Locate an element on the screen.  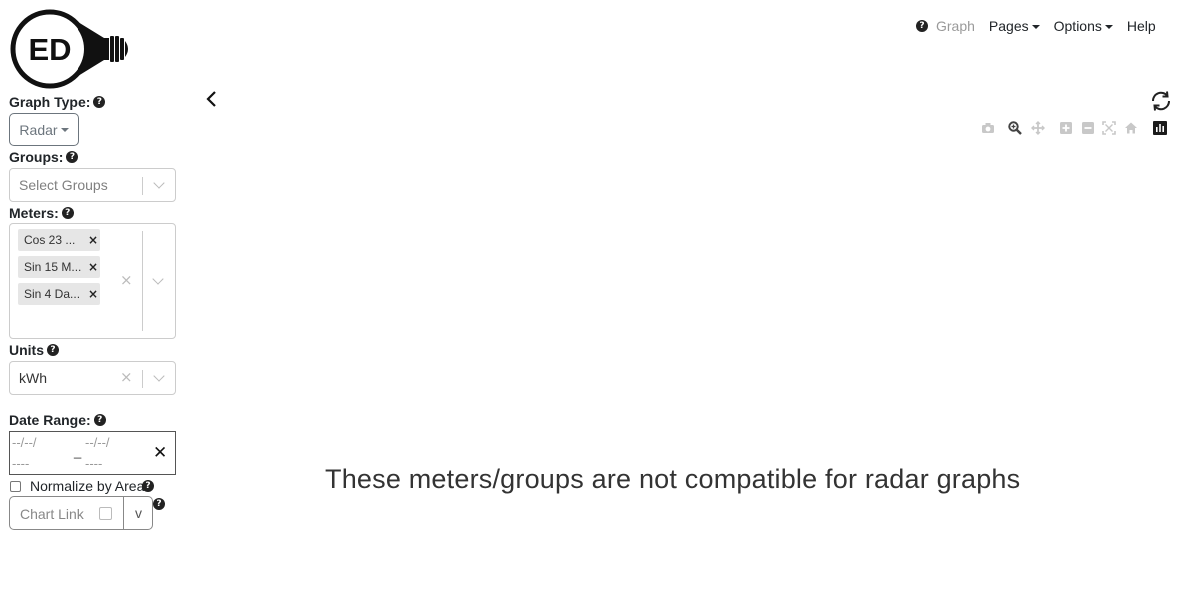
ed-logo: ED is located at coordinates (70, 49).